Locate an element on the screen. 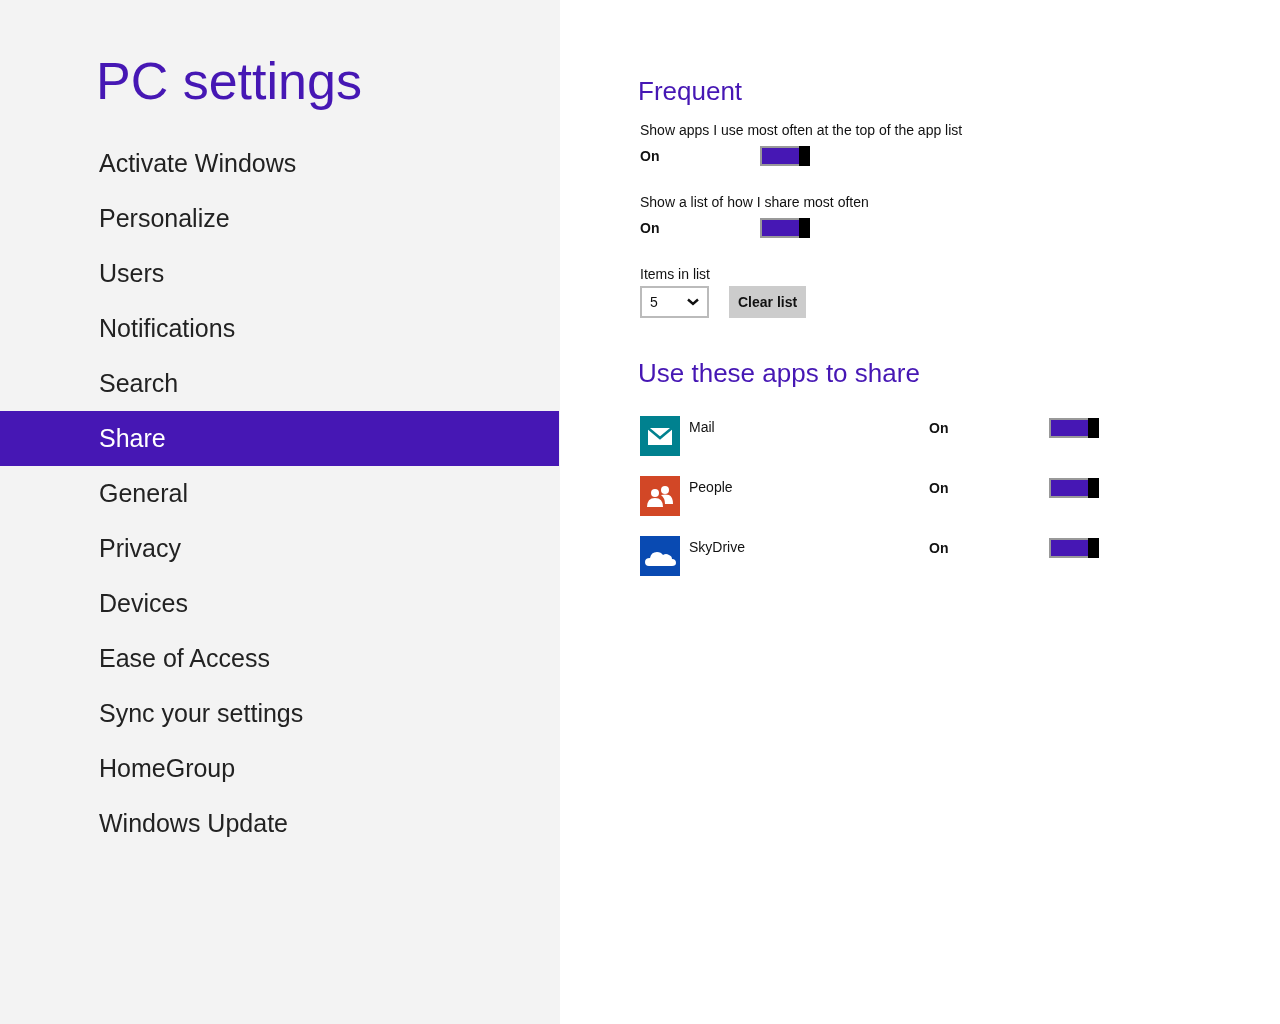 Image resolution: width=1280 pixels, height=1024 pixels. nav-item: Users is located at coordinates (279, 273).